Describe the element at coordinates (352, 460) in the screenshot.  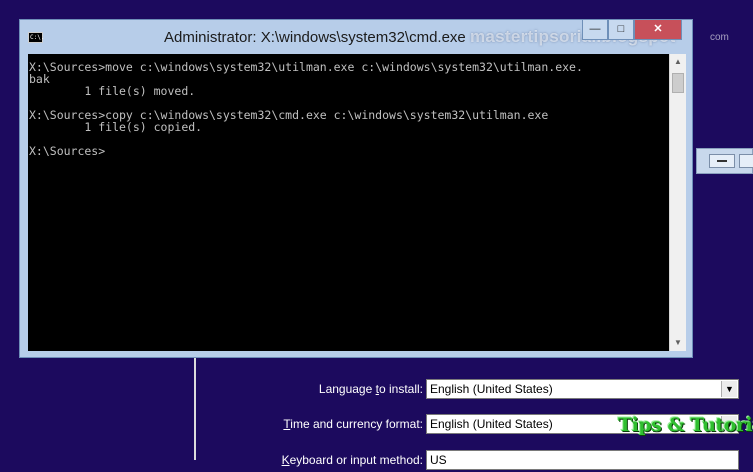
I see `keyboard-label: Keyboard or input method:` at that location.